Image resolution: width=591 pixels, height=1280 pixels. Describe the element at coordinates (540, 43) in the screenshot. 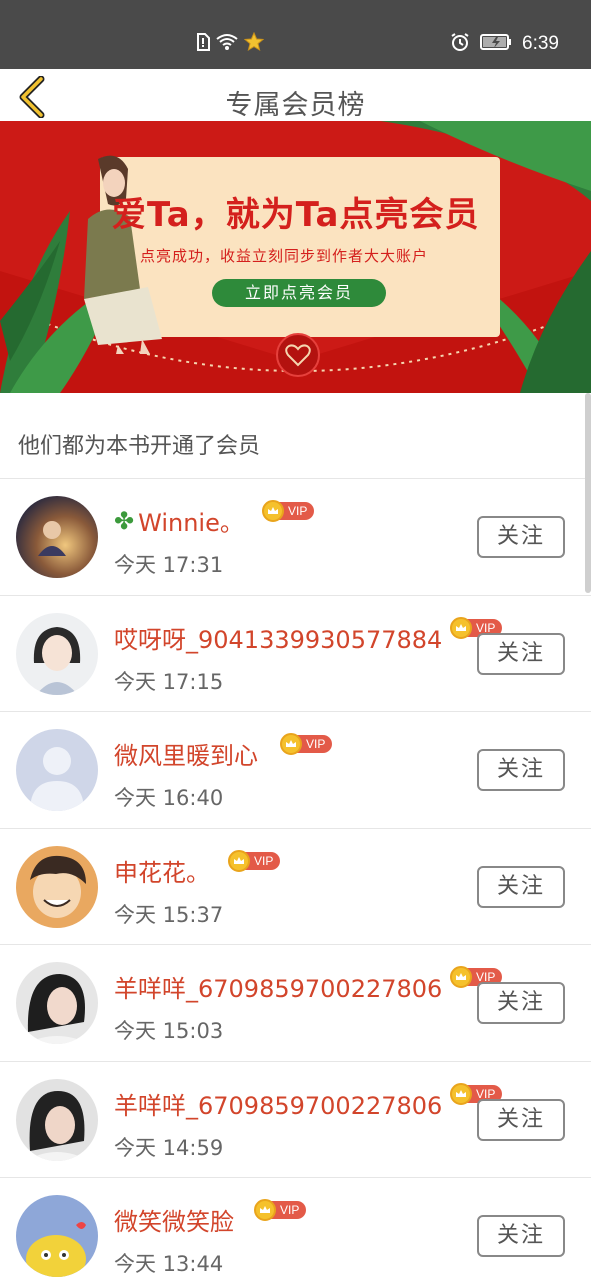

I see `status-time: 6:39` at that location.